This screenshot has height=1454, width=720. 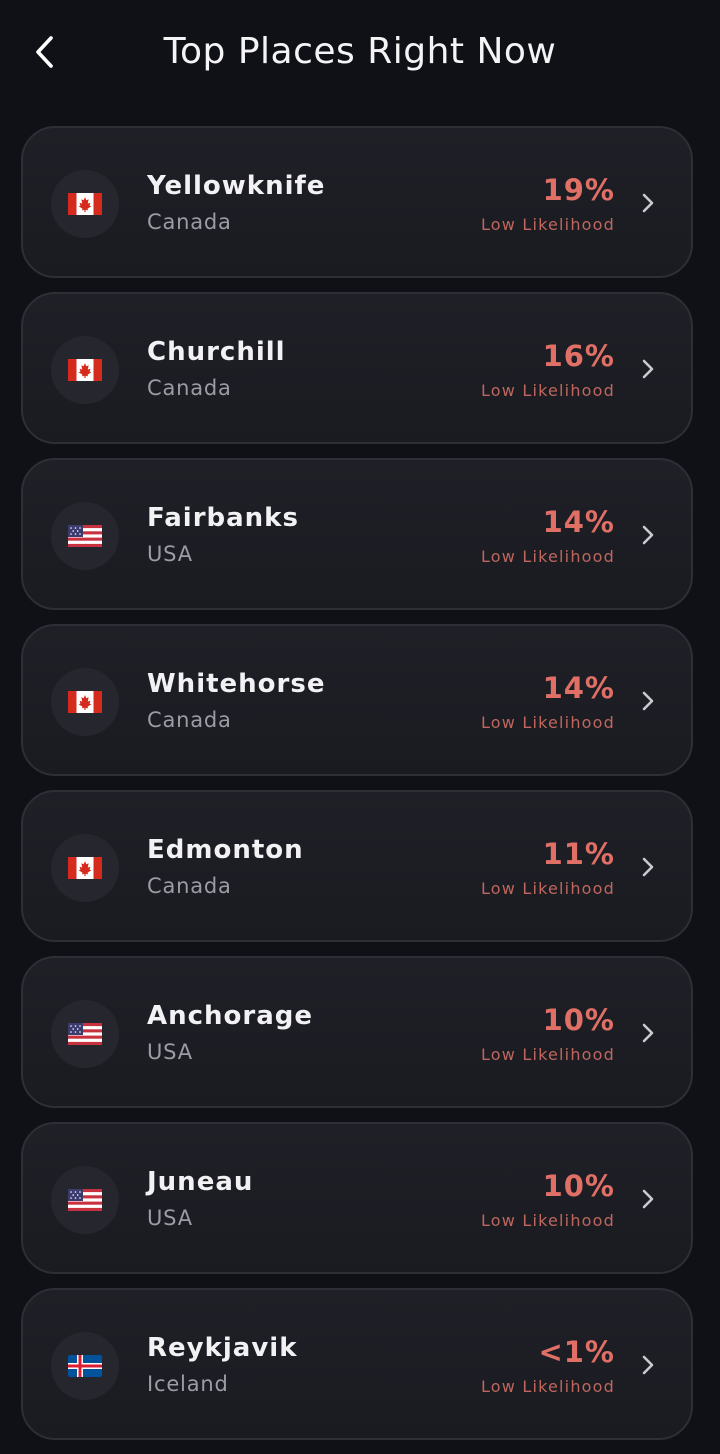 What do you see at coordinates (188, 1384) in the screenshot?
I see `place-country: Iceland` at bounding box center [188, 1384].